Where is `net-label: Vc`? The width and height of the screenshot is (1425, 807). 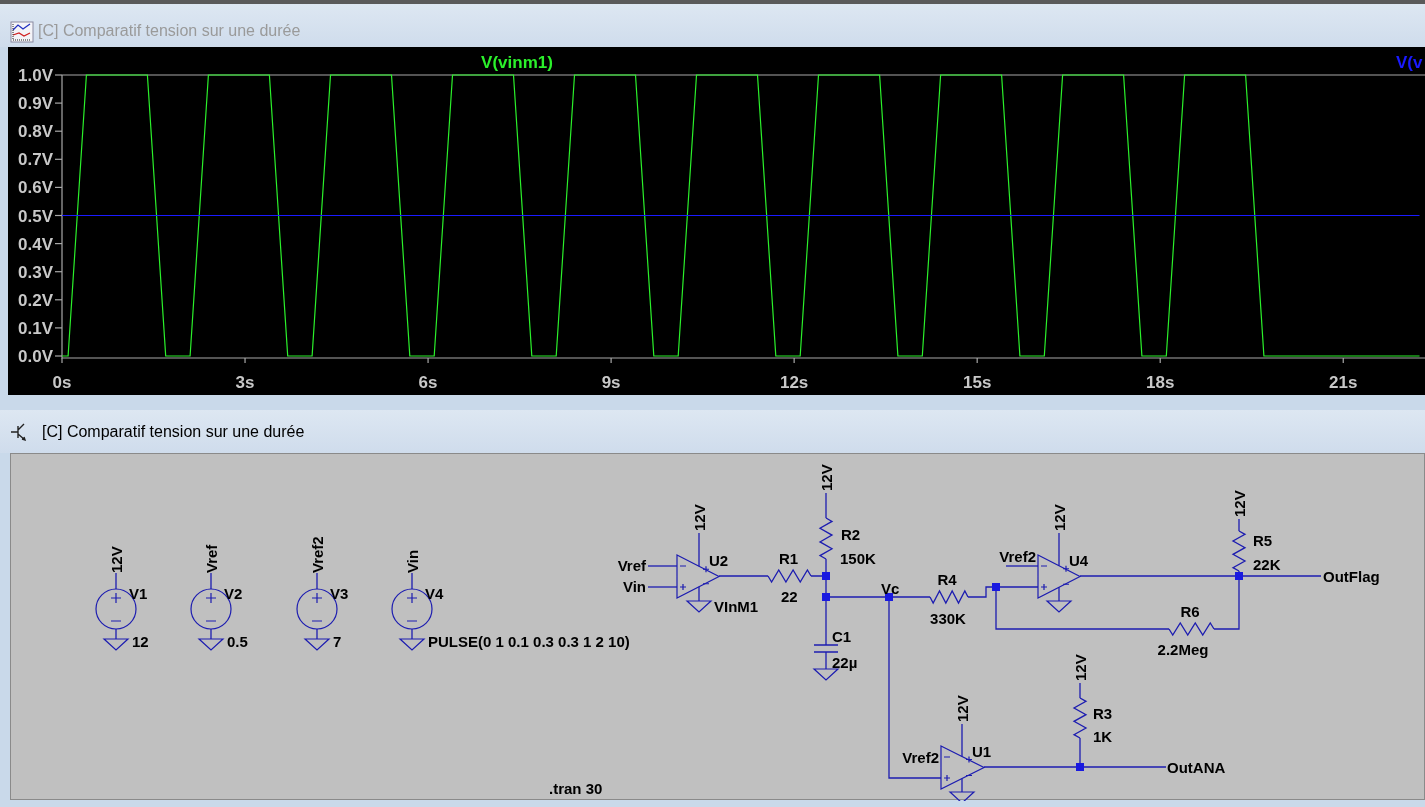
net-label: Vc is located at coordinates (890, 588).